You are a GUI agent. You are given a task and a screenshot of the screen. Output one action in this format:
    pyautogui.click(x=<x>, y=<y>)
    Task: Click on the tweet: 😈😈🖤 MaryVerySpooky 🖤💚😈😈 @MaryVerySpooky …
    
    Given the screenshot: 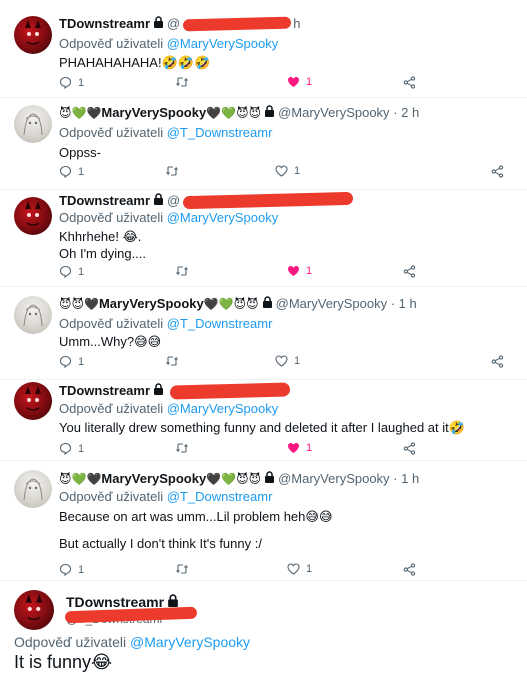 What is the action you would take?
    pyautogui.click(x=263, y=332)
    